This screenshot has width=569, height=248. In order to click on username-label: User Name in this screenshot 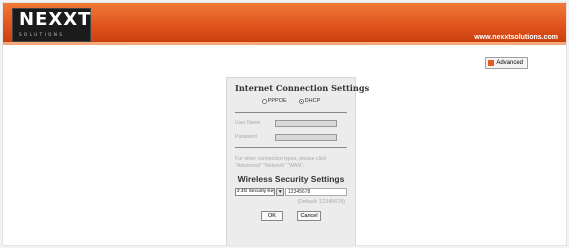, I will do `click(248, 123)`.